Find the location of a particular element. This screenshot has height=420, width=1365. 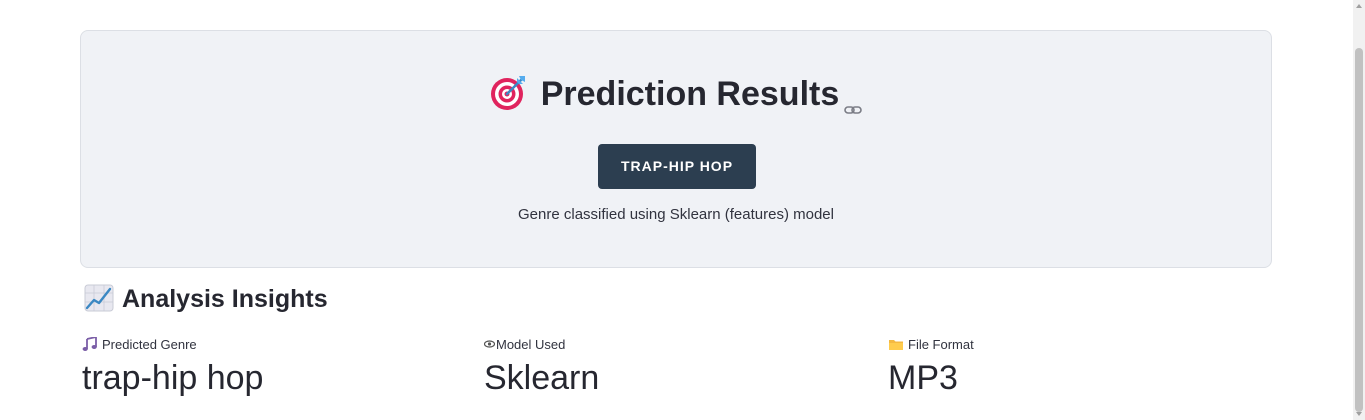

music-note-icon is located at coordinates (90, 343).